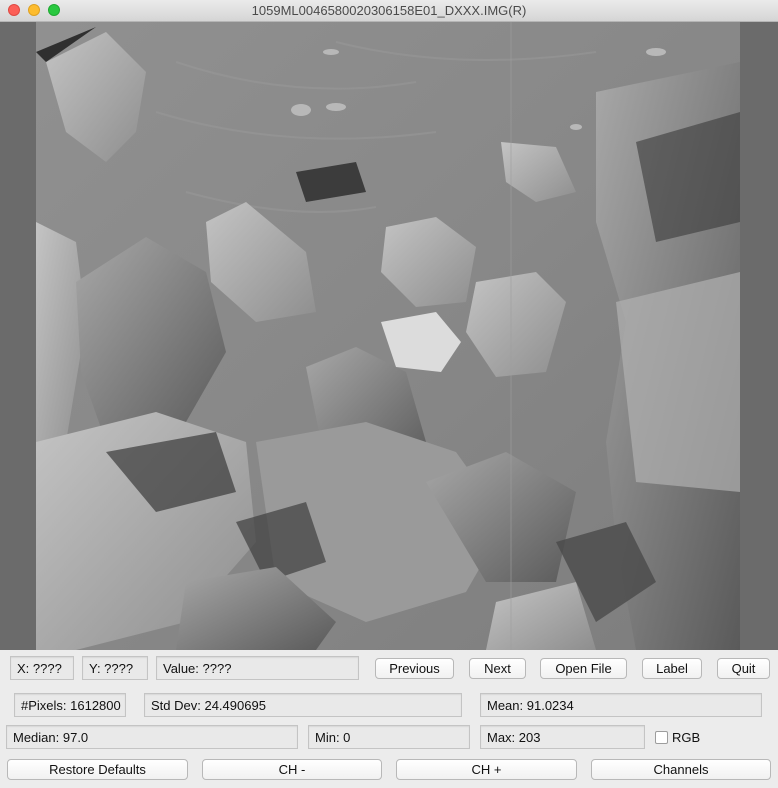 The height and width of the screenshot is (788, 778). I want to click on min-readout: Min: 0, so click(389, 737).